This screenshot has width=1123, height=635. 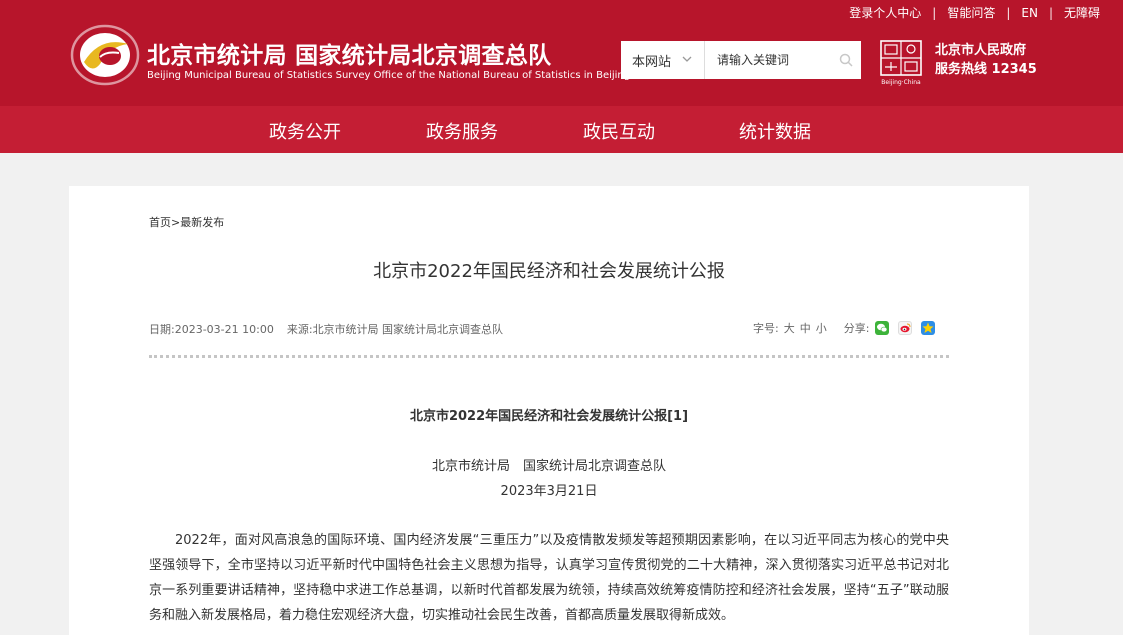 I want to click on accessibility-link: 无障碍, so click(x=1082, y=12).